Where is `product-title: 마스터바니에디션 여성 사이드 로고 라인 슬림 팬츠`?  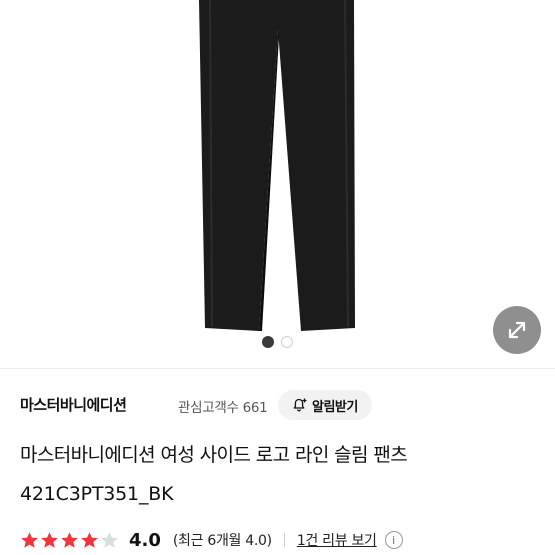
product-title: 마스터바니에디션 여성 사이드 로고 라인 슬림 팬츠 is located at coordinates (214, 455).